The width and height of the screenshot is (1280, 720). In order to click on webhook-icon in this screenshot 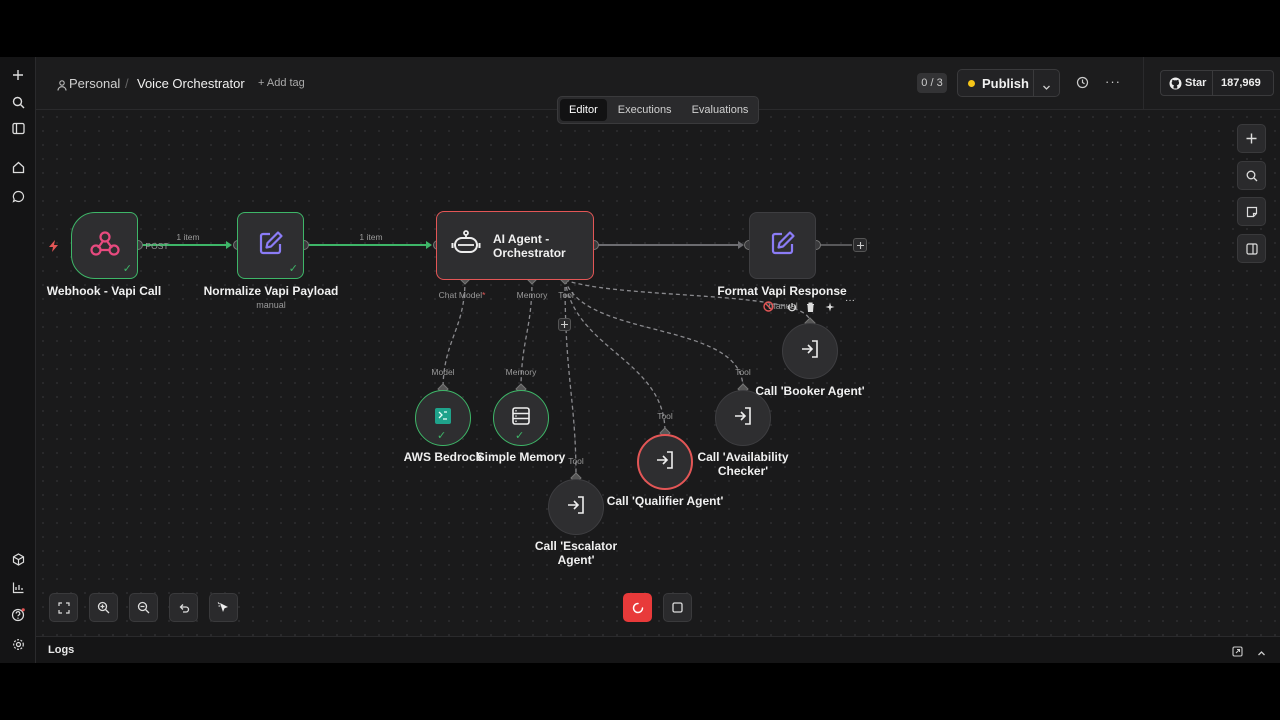, I will do `click(104, 245)`.